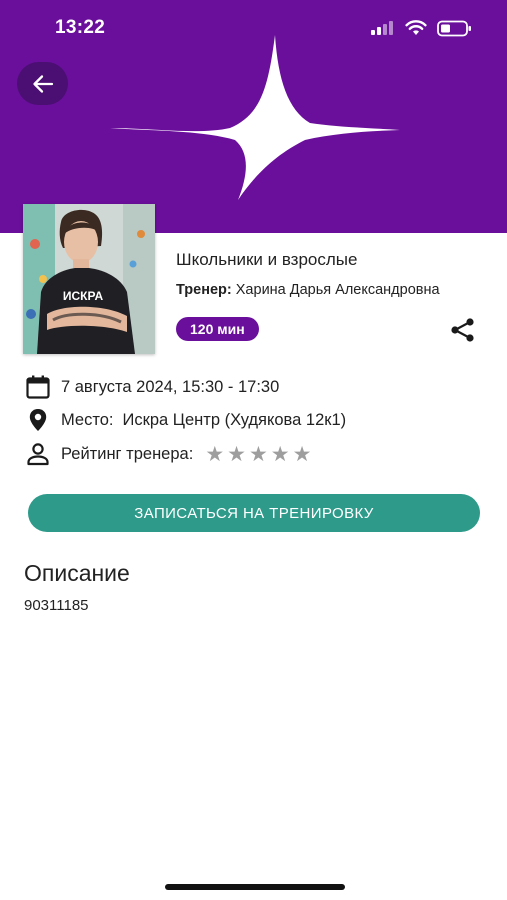  I want to click on place-label: Место:, so click(87, 419).